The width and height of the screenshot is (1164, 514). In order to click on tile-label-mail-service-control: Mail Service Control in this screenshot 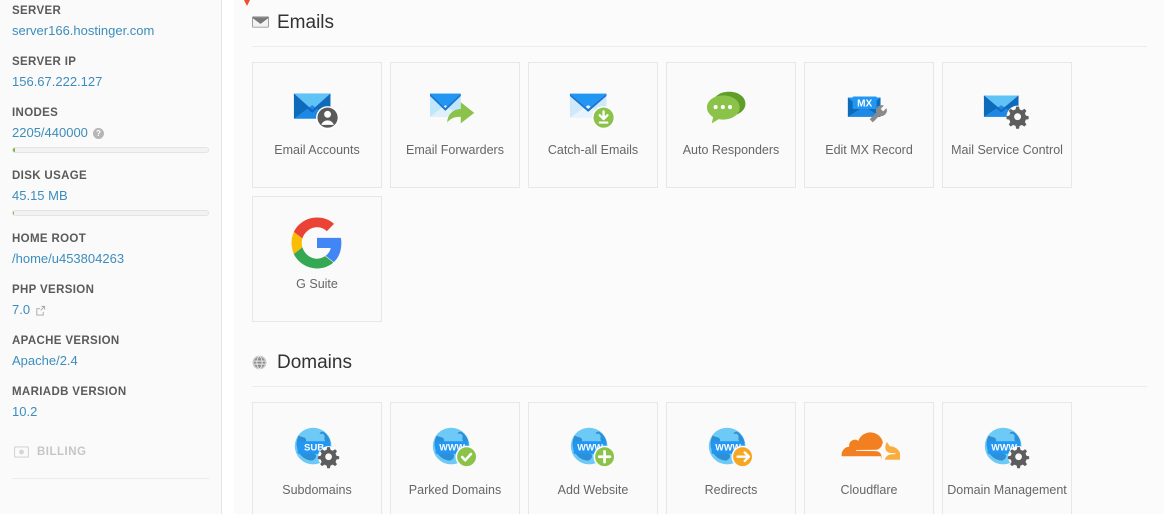, I will do `click(1007, 150)`.